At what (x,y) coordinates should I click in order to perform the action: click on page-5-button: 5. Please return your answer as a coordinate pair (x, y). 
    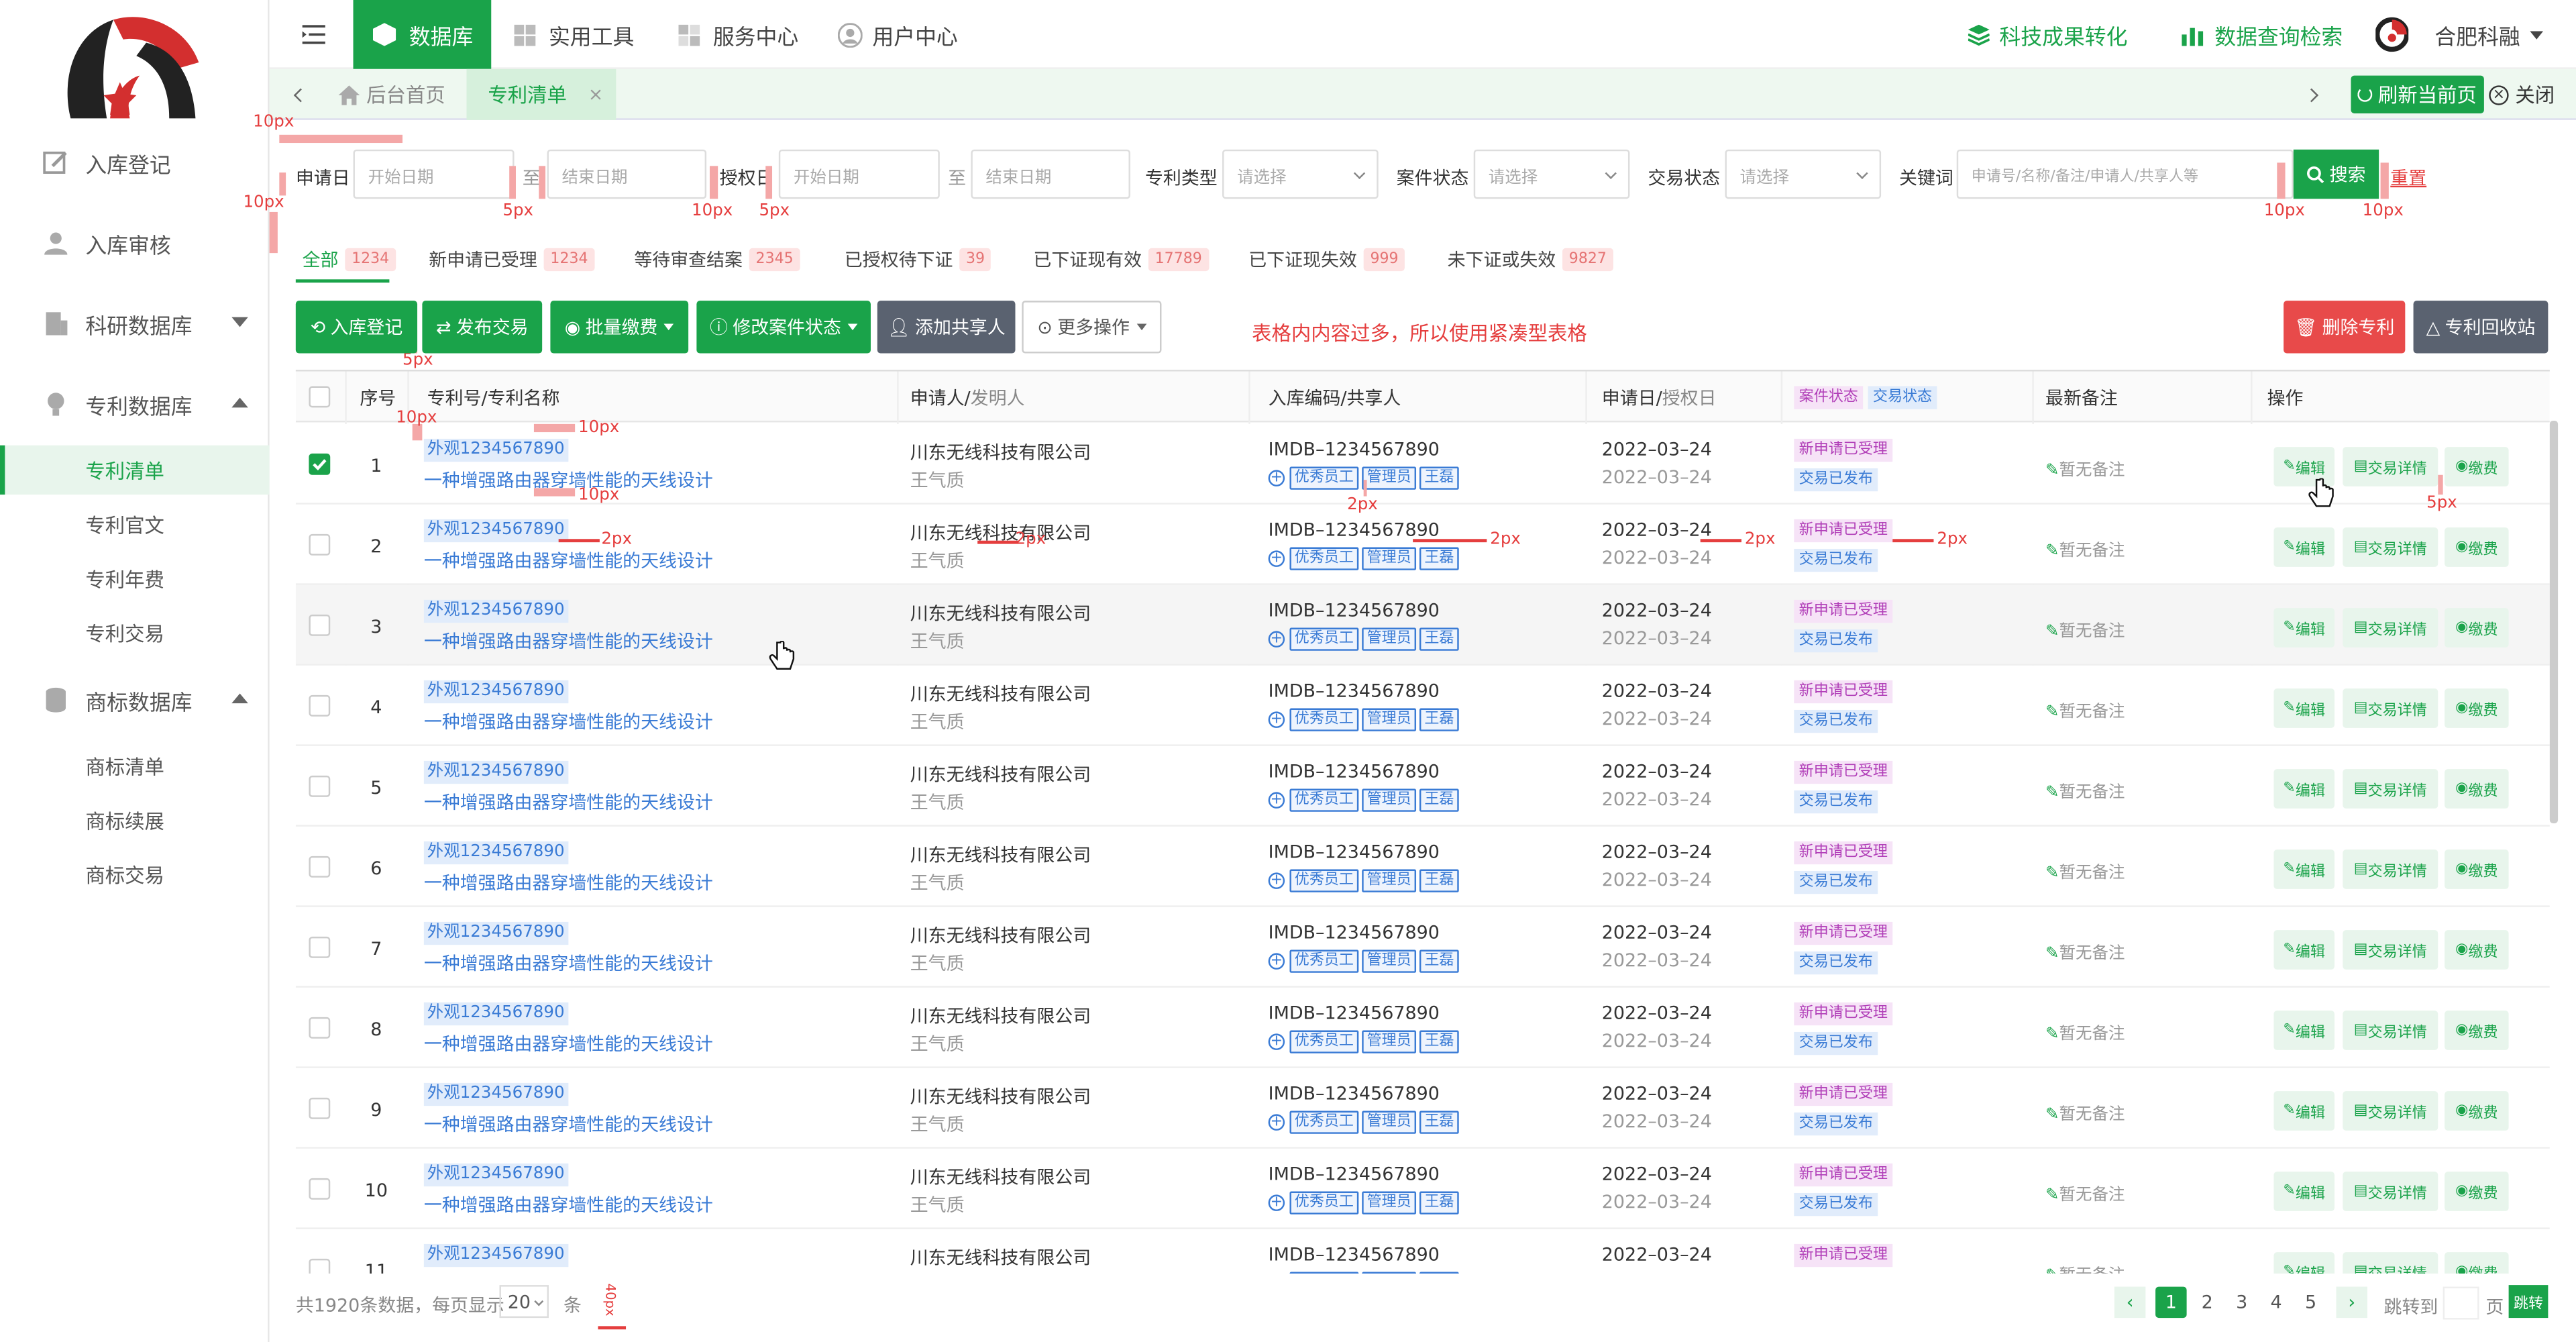
    Looking at the image, I should click on (2310, 1303).